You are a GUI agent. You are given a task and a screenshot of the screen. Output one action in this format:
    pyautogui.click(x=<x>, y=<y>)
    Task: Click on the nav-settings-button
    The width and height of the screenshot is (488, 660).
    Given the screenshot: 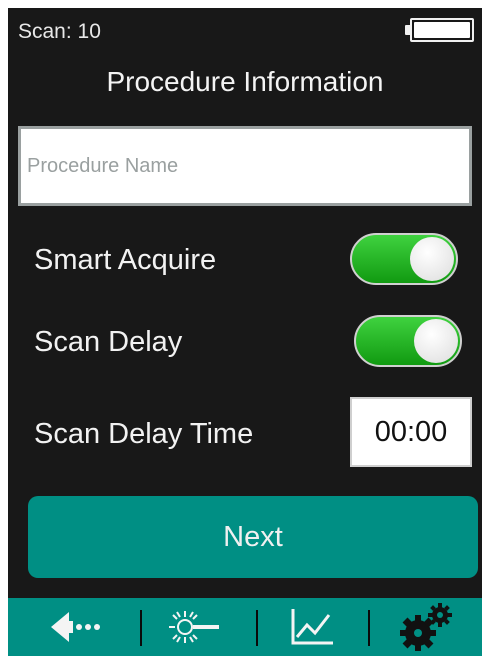 What is the action you would take?
    pyautogui.click(x=426, y=627)
    